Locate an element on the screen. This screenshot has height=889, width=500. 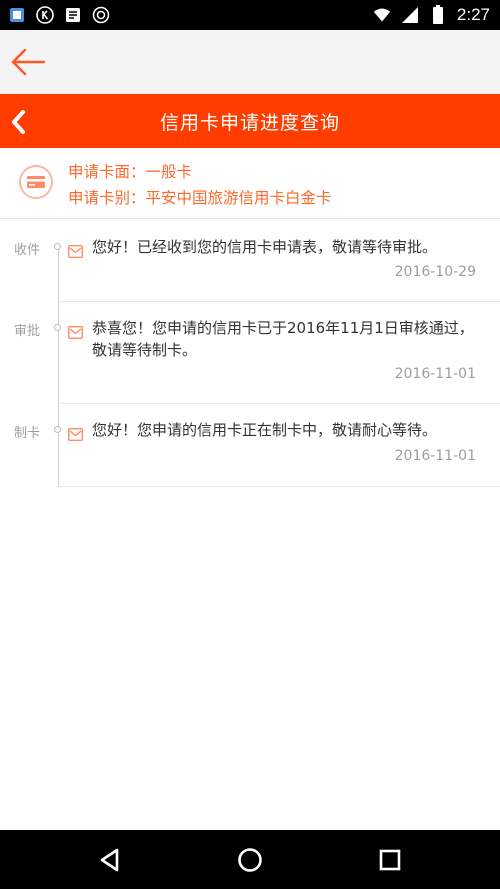
navigation-bar is located at coordinates (250, 859).